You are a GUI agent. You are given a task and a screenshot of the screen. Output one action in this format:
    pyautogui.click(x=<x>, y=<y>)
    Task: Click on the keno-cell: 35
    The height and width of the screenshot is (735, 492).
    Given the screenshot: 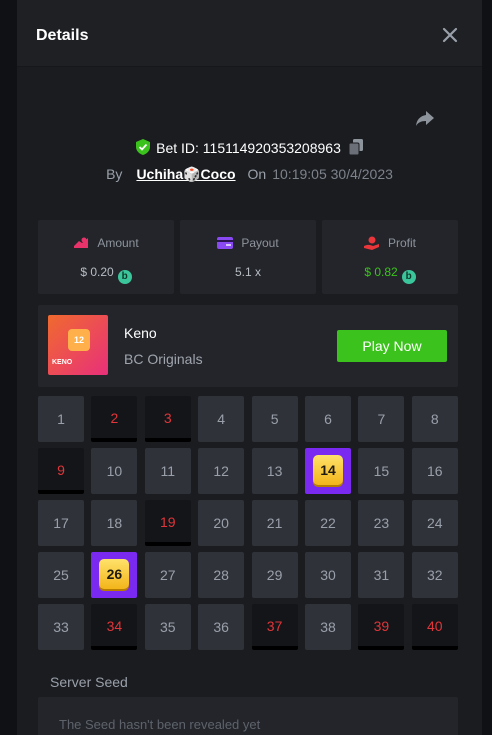 What is the action you would take?
    pyautogui.click(x=167, y=627)
    